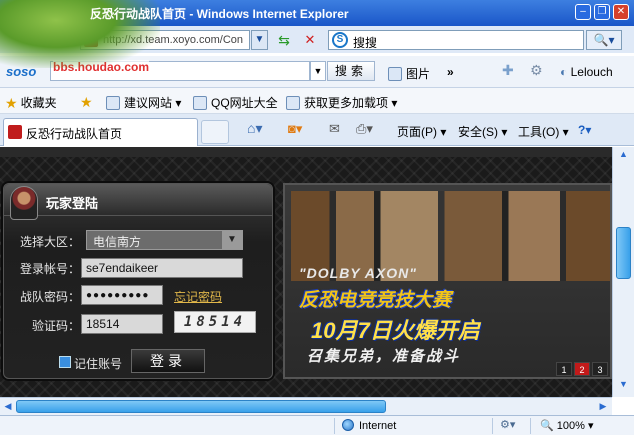 This screenshot has height=435, width=634. Describe the element at coordinates (508, 70) in the screenshot. I see `add-icon: ✚` at that location.